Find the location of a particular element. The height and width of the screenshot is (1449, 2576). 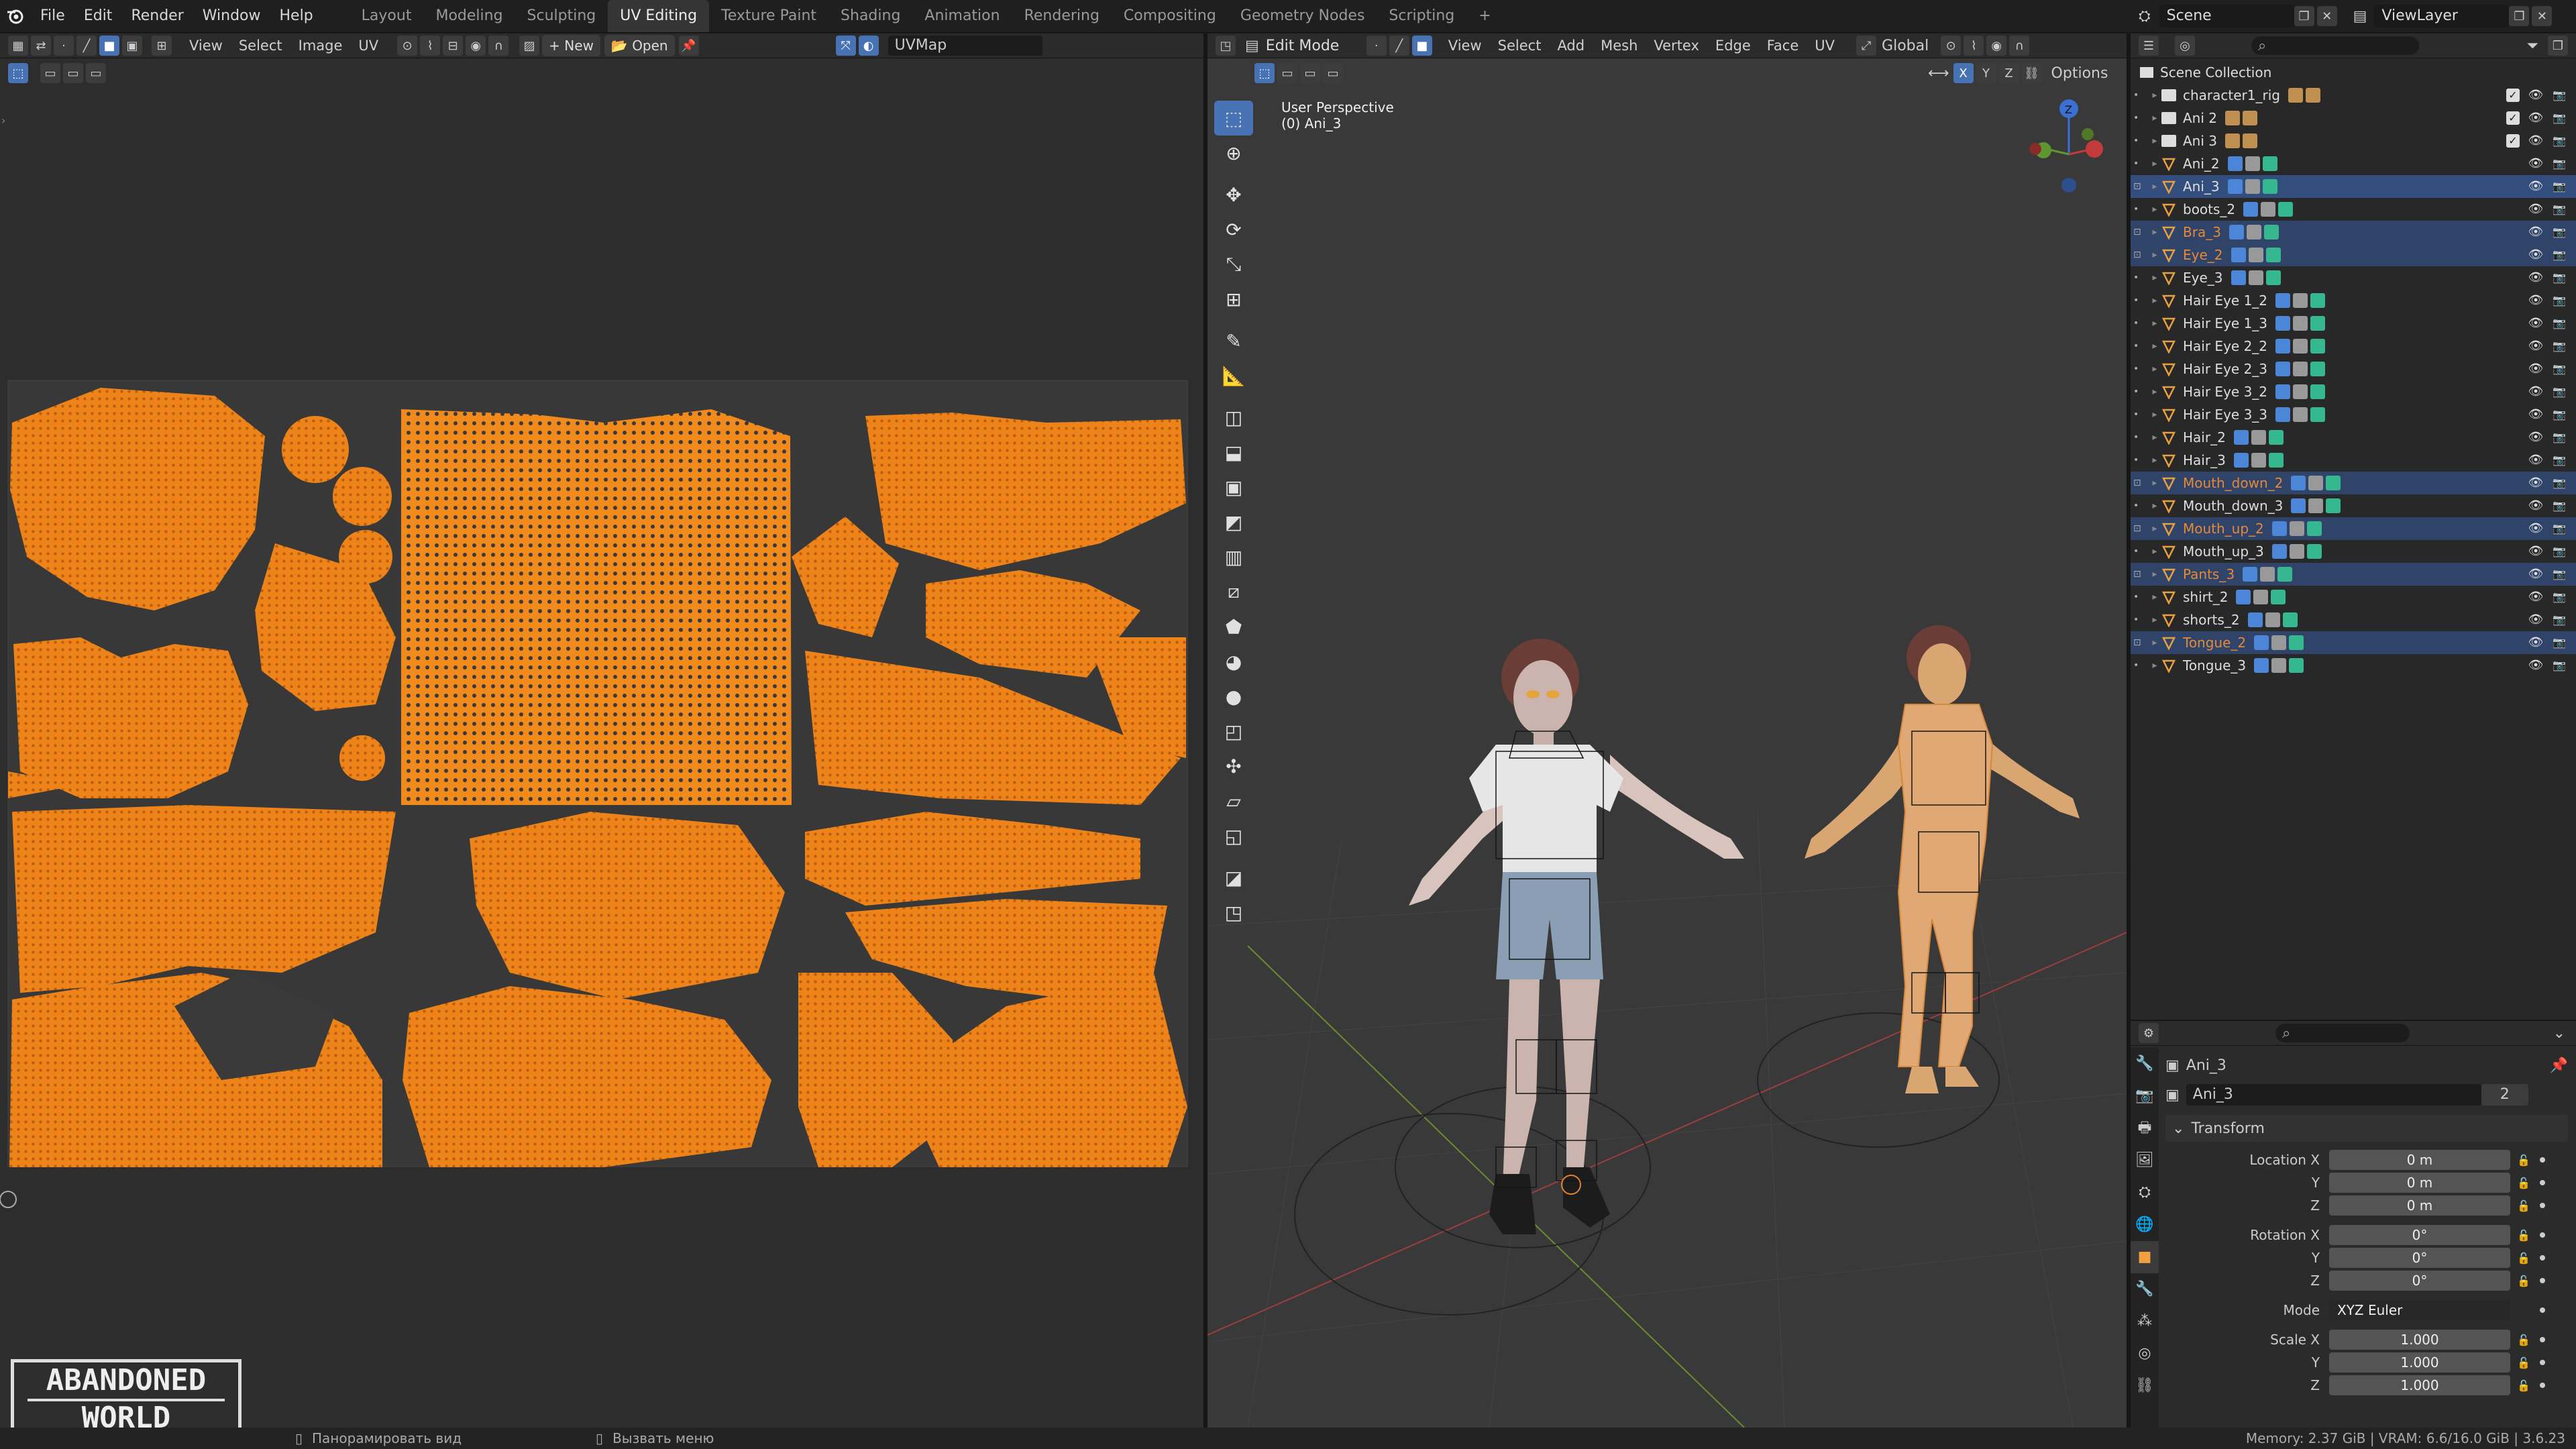

outliner-row: ⊡ ▸ Mouth_up_2 👁 📷 is located at coordinates (2353, 528).